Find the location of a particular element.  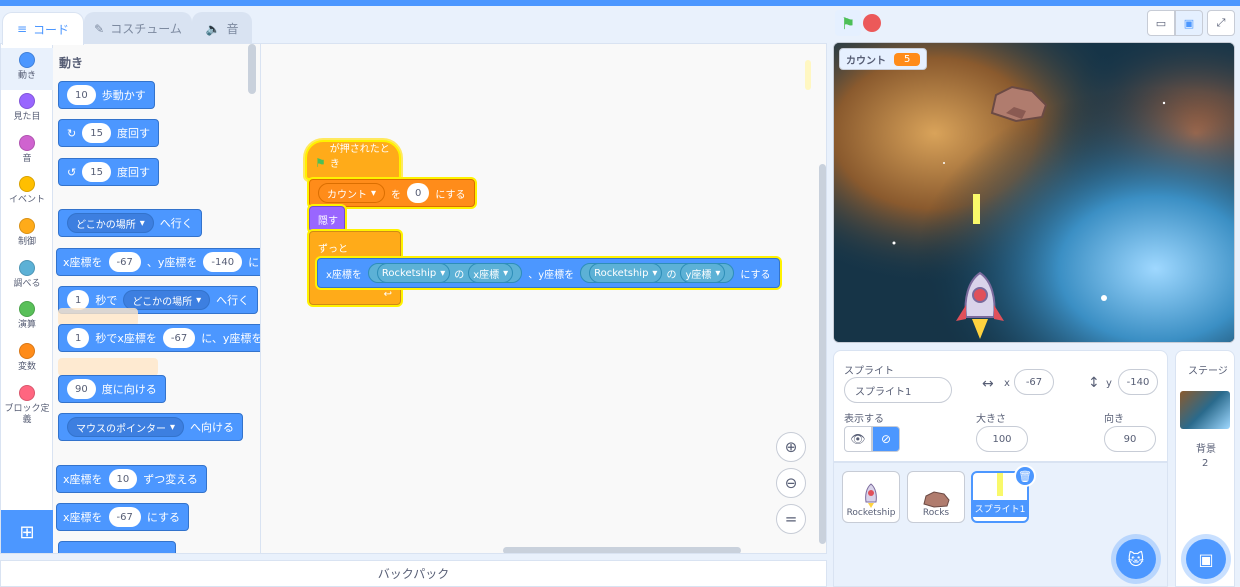

backpack-bar: バックパック is located at coordinates (413, 573).